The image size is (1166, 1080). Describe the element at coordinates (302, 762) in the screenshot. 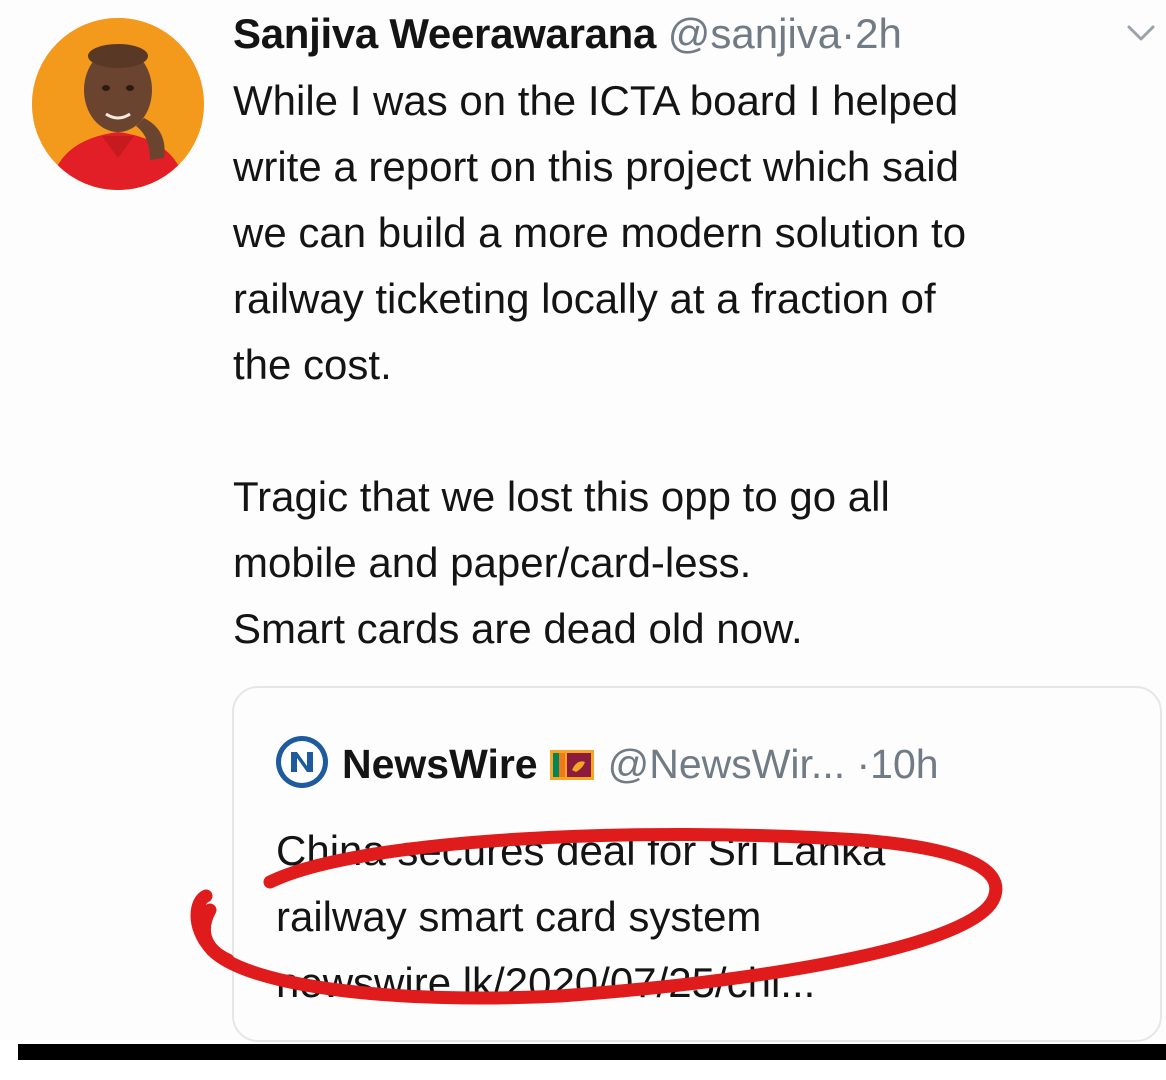

I see `newswire-logo-icon` at that location.